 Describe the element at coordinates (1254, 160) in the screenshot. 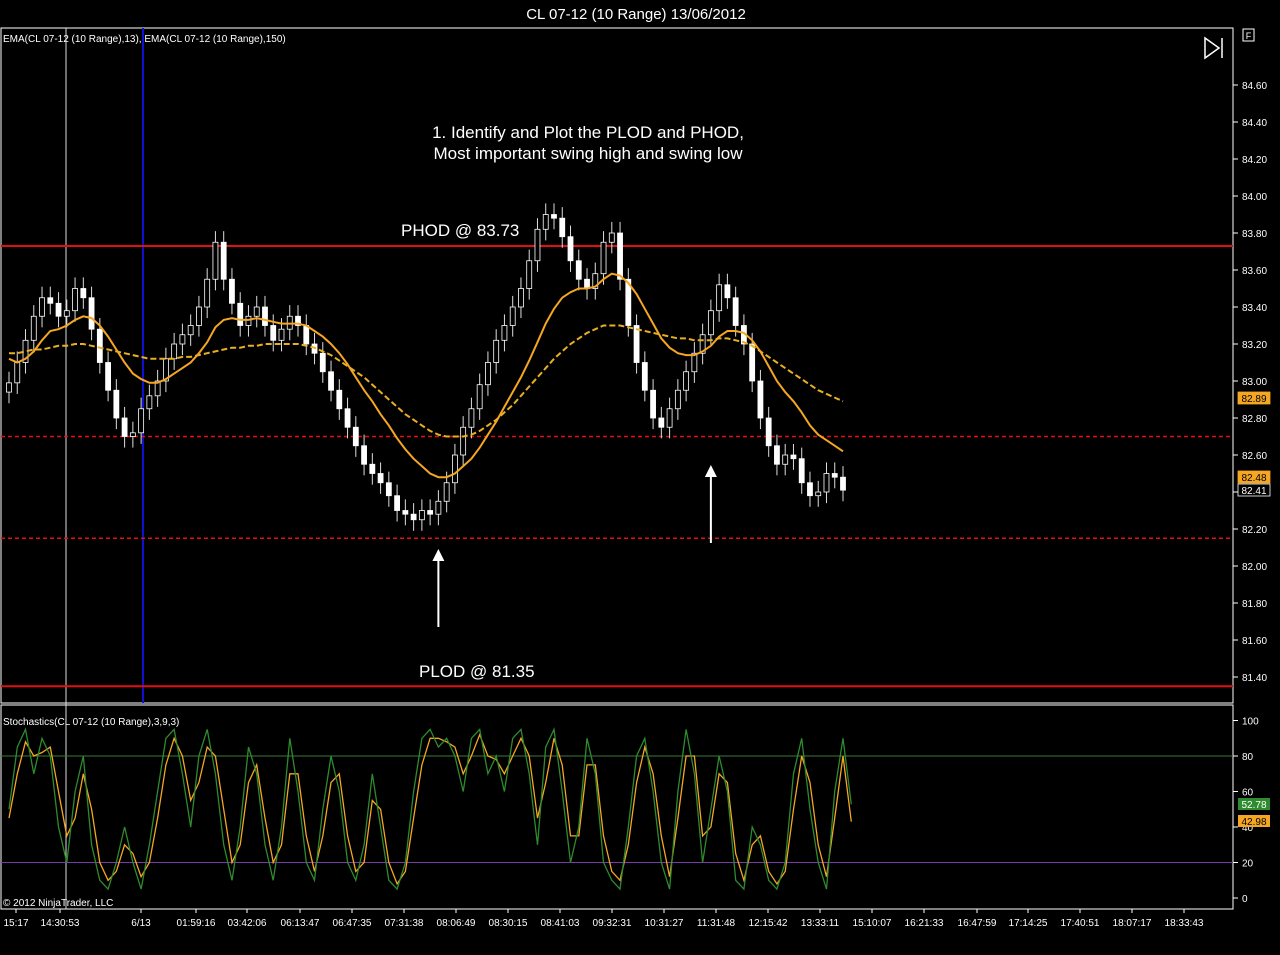

I see `price-tick-label: 84.20` at that location.